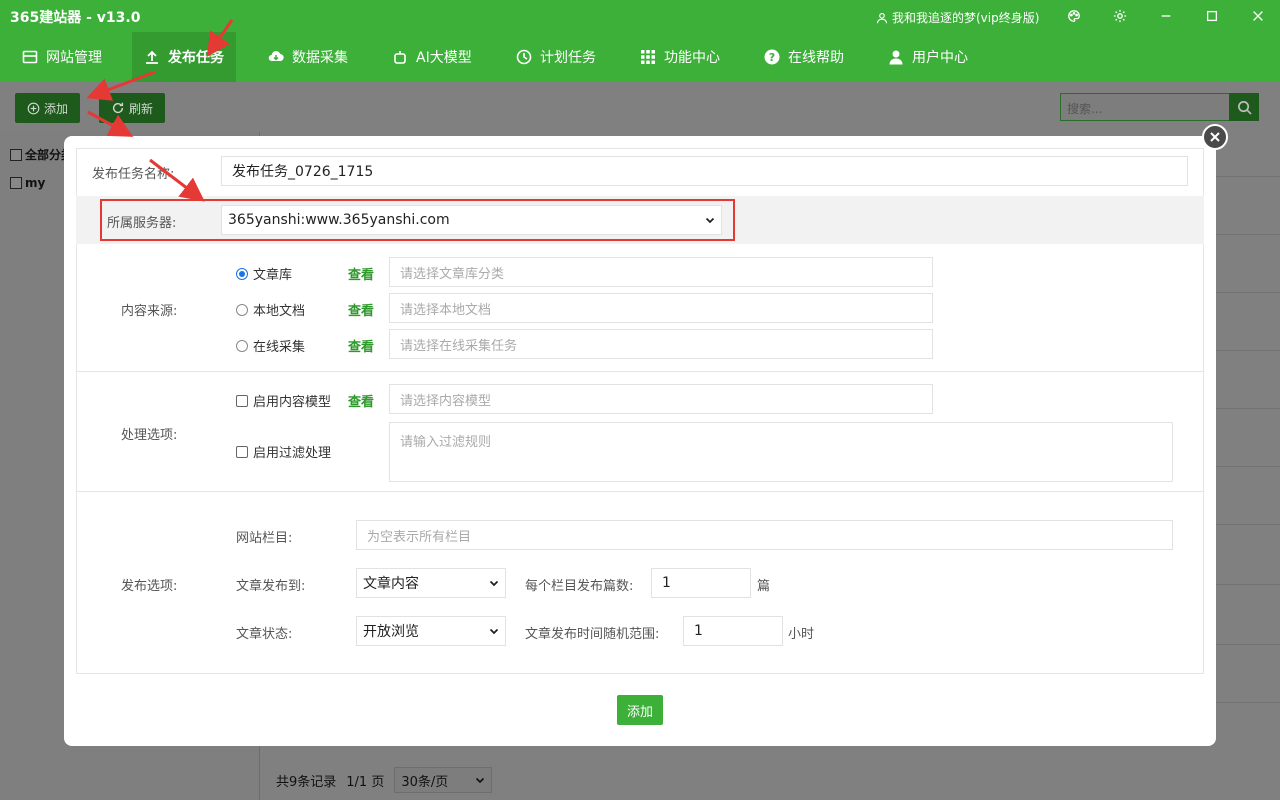  Describe the element at coordinates (816, 58) in the screenshot. I see `nav-label: 在线帮助` at that location.